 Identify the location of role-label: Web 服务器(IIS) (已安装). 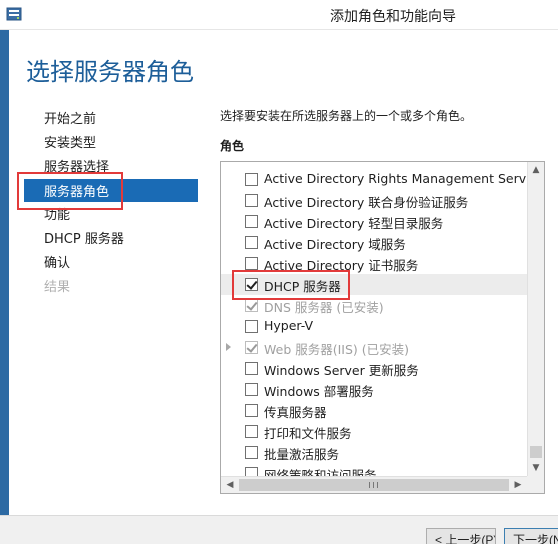
(337, 349).